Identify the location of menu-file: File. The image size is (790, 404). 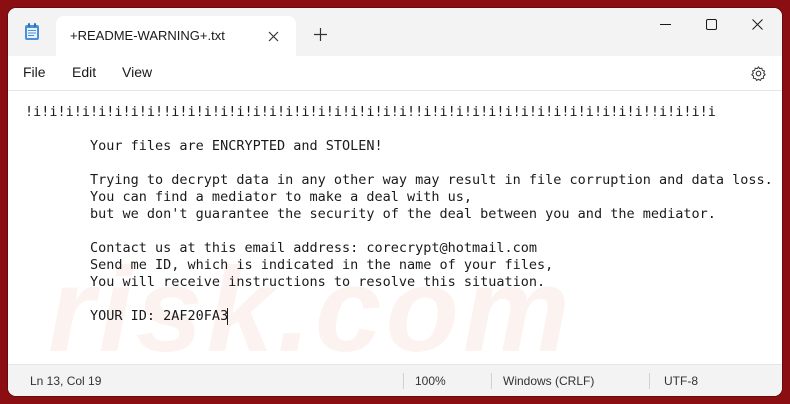
(34, 72).